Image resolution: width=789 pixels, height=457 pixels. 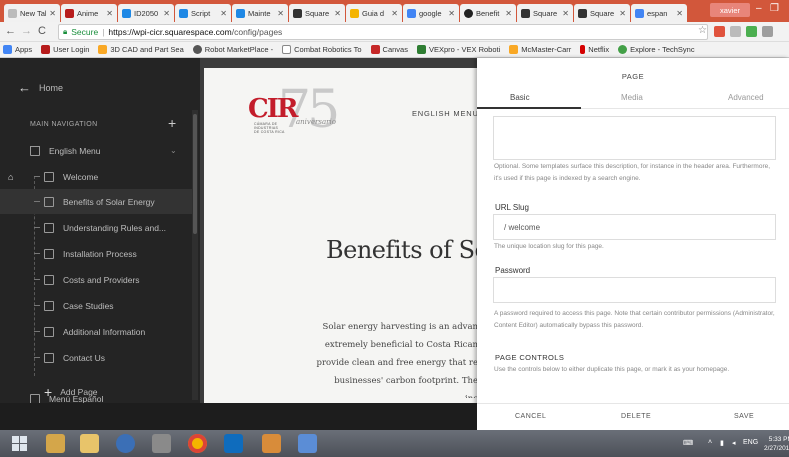 What do you see at coordinates (632, 97) in the screenshot?
I see `tab-media: Media` at bounding box center [632, 97].